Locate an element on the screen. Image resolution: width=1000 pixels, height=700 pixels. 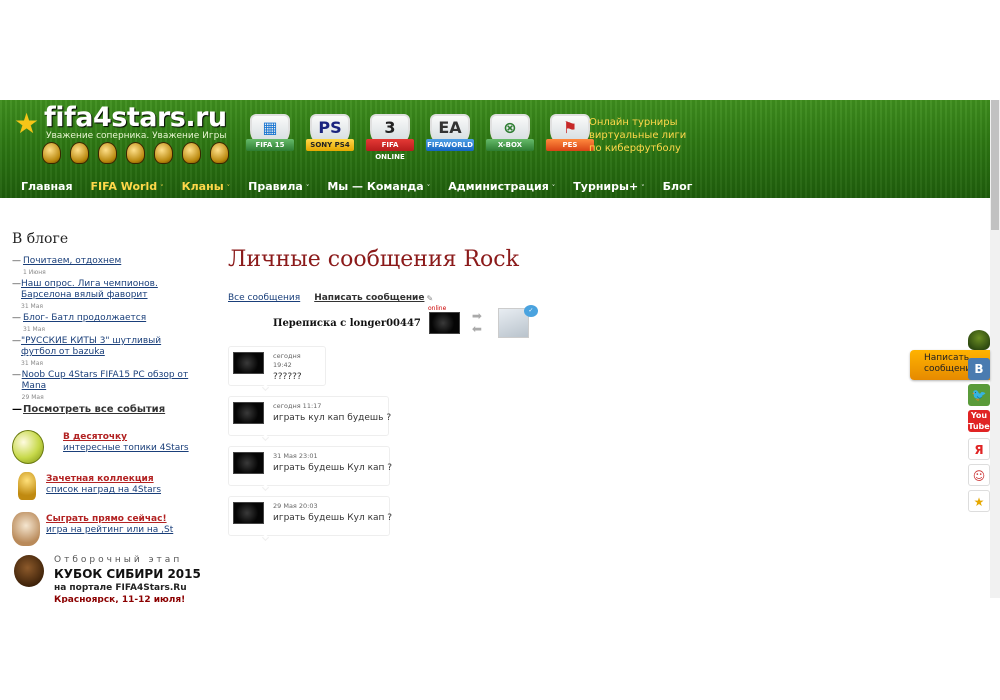
platform-fifa-online: 3 FIFA ONLINE is located at coordinates (390, 137).